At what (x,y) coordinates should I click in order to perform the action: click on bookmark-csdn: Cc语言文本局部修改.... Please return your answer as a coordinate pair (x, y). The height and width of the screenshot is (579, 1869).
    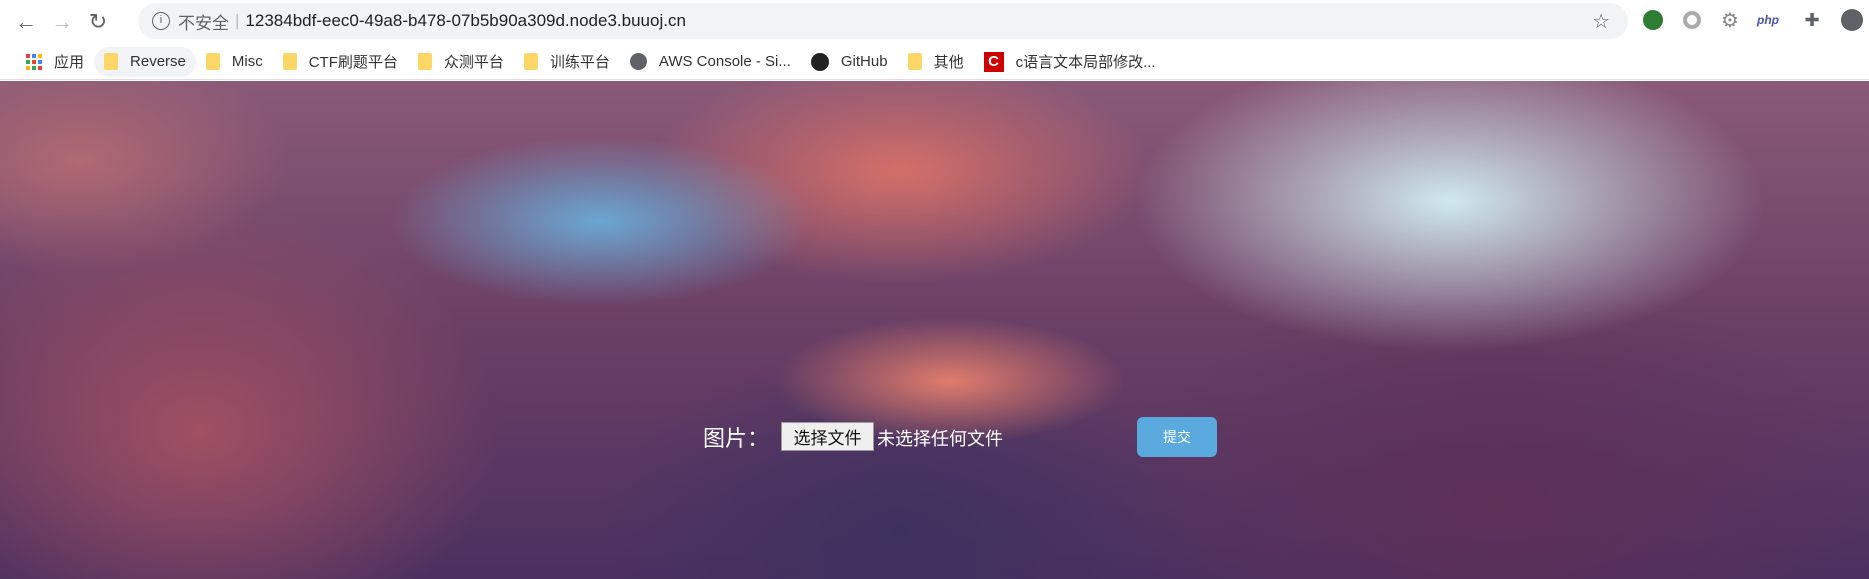
    Looking at the image, I should click on (1070, 62).